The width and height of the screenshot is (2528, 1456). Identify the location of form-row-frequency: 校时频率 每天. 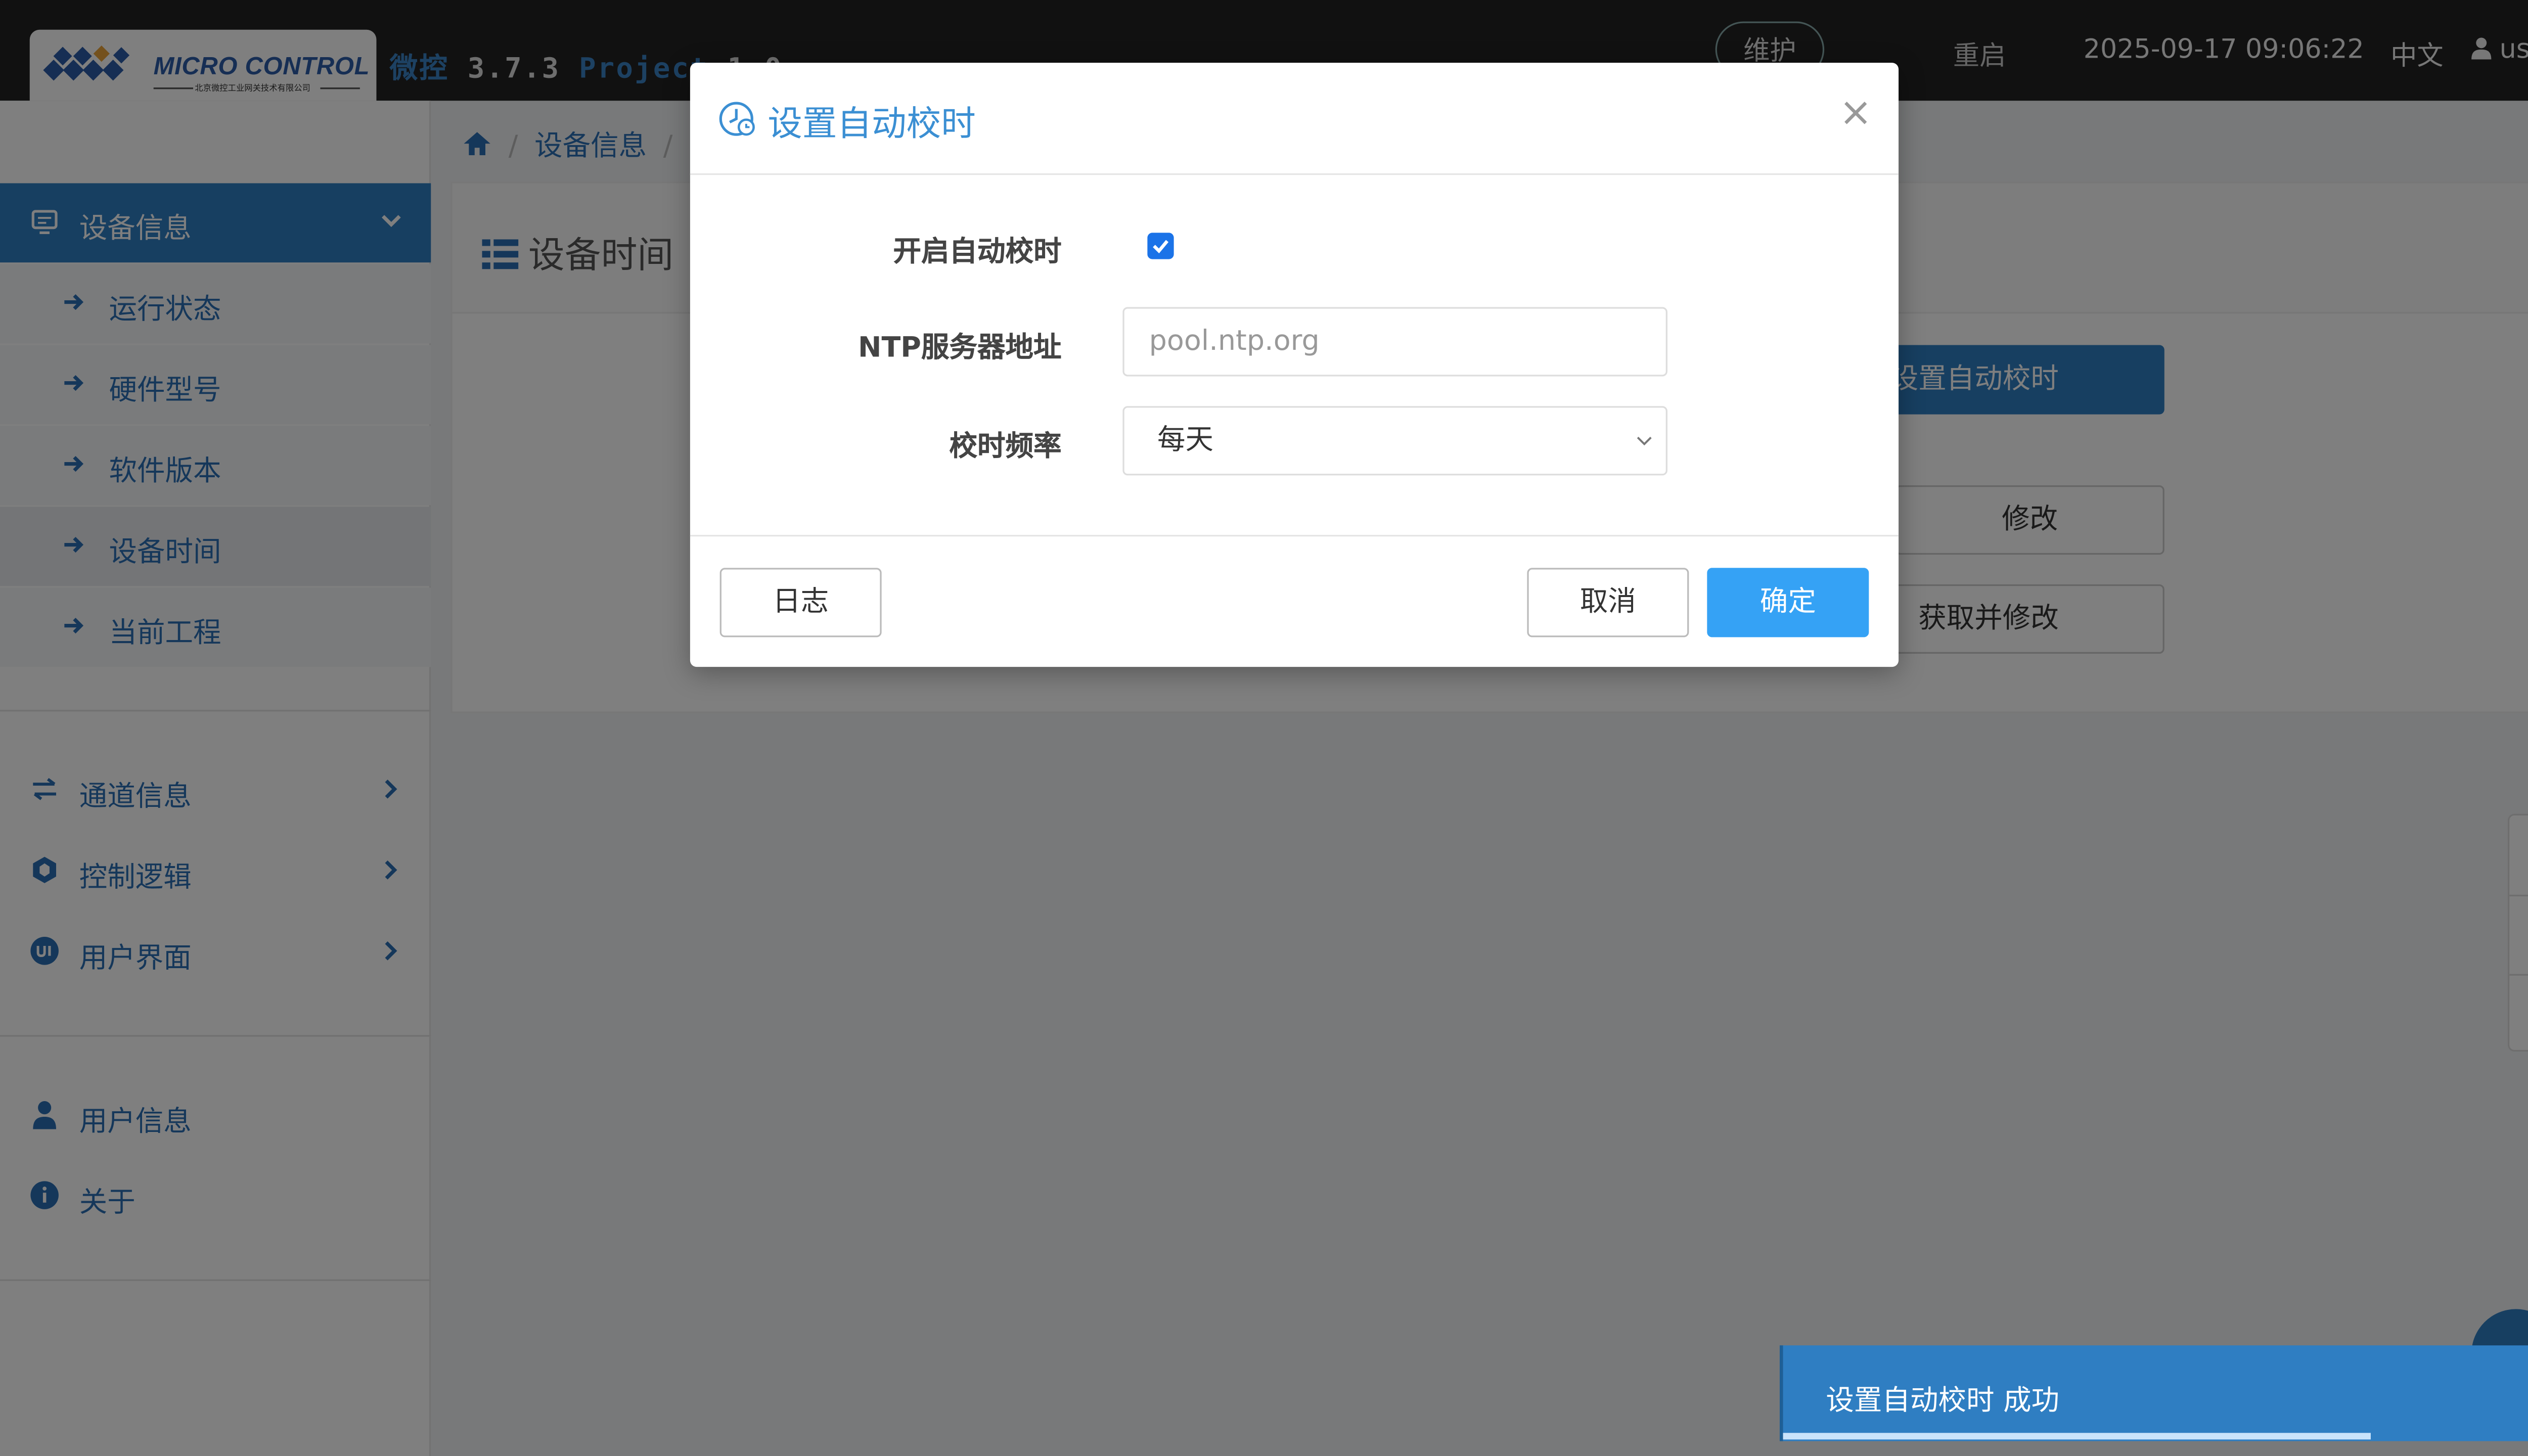
(1295, 441).